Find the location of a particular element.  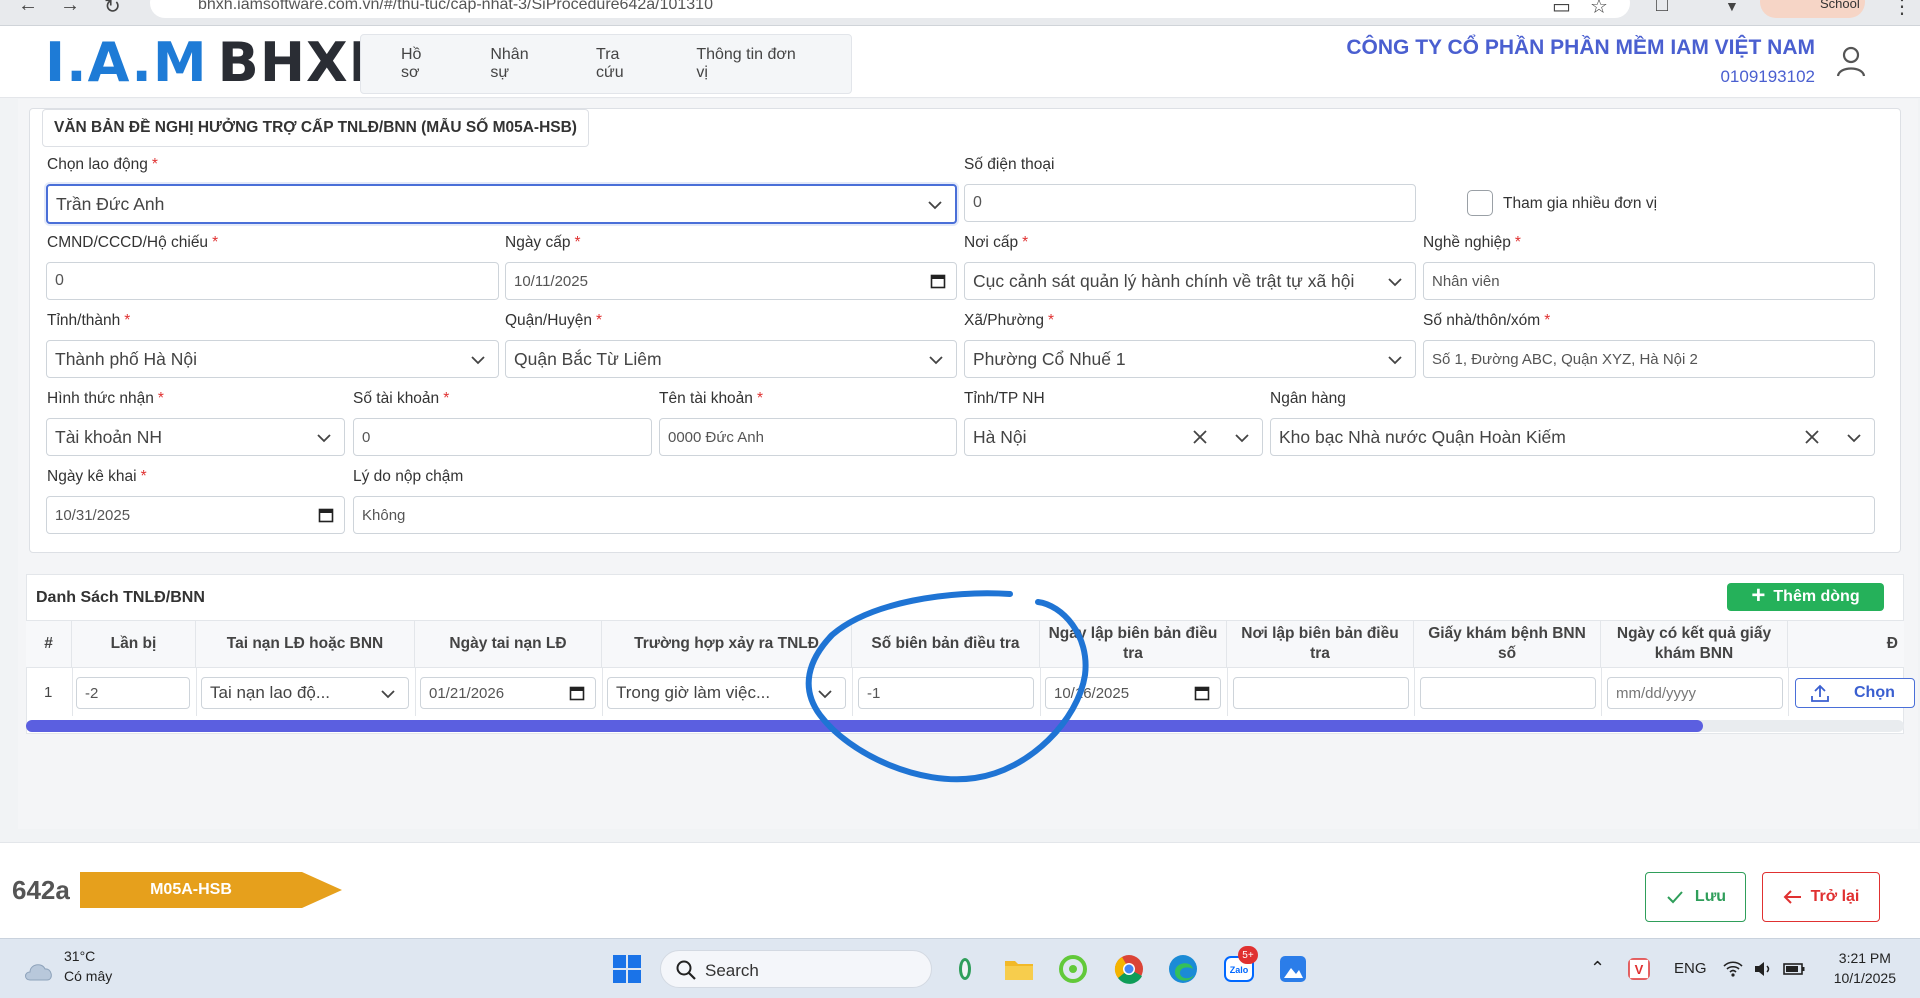

profile-button: School is located at coordinates (1812, 9).